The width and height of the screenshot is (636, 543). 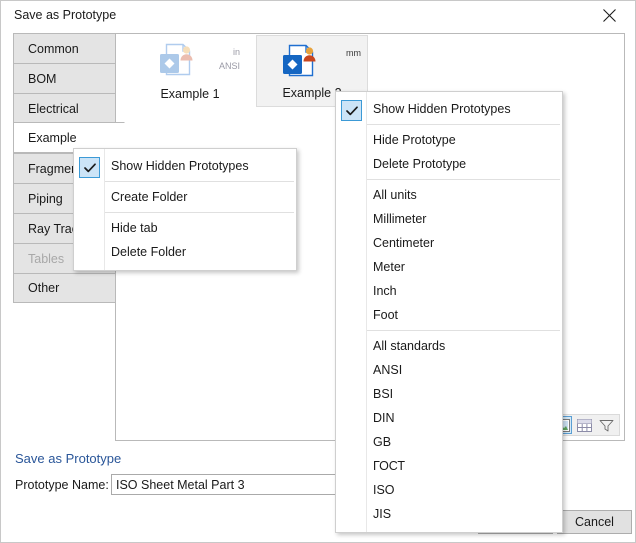 I want to click on menu-item-label: BSI, so click(x=383, y=394).